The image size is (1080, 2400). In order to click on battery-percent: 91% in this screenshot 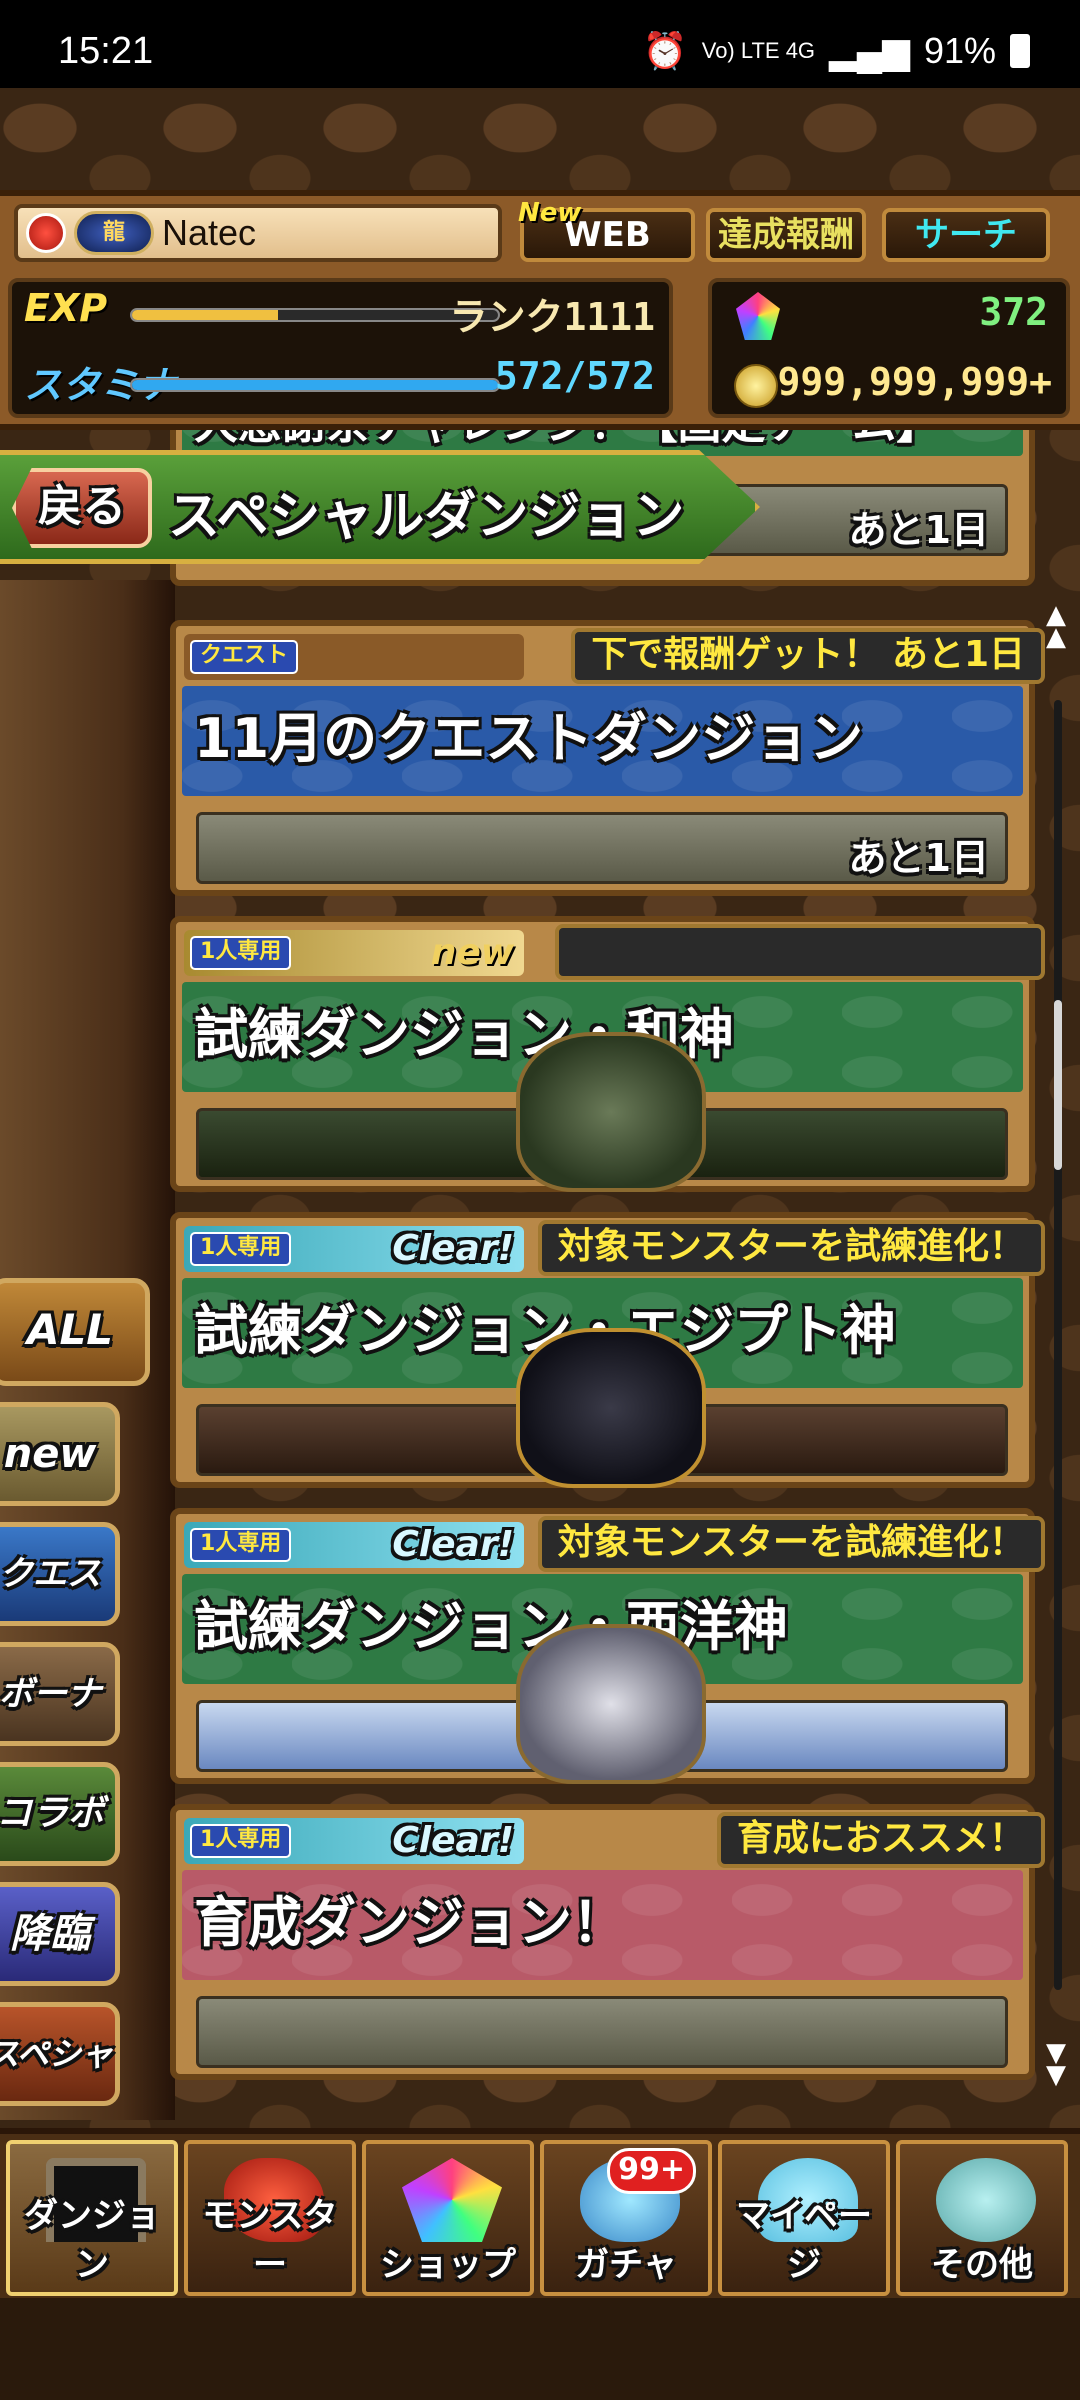, I will do `click(959, 50)`.